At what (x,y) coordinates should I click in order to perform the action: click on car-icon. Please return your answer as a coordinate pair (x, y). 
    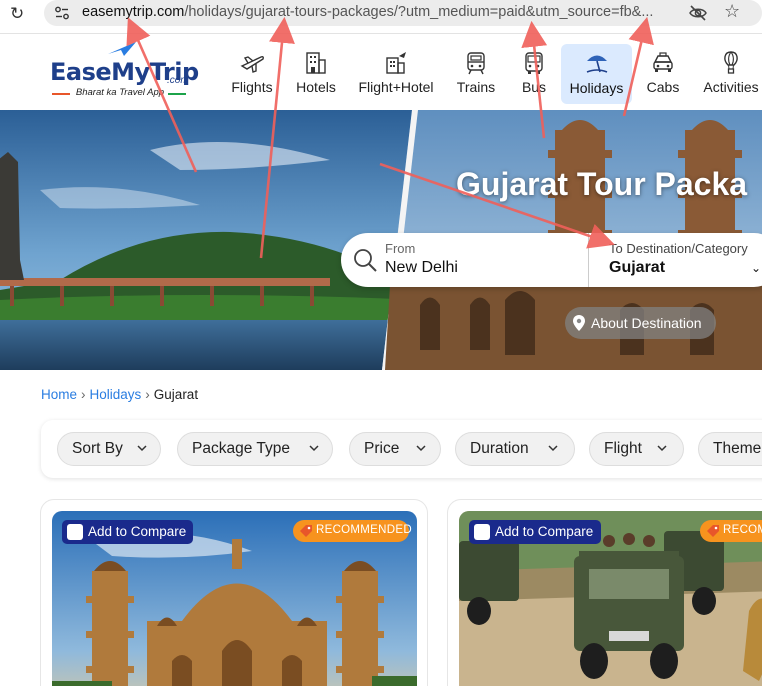
    Looking at the image, I should click on (663, 62).